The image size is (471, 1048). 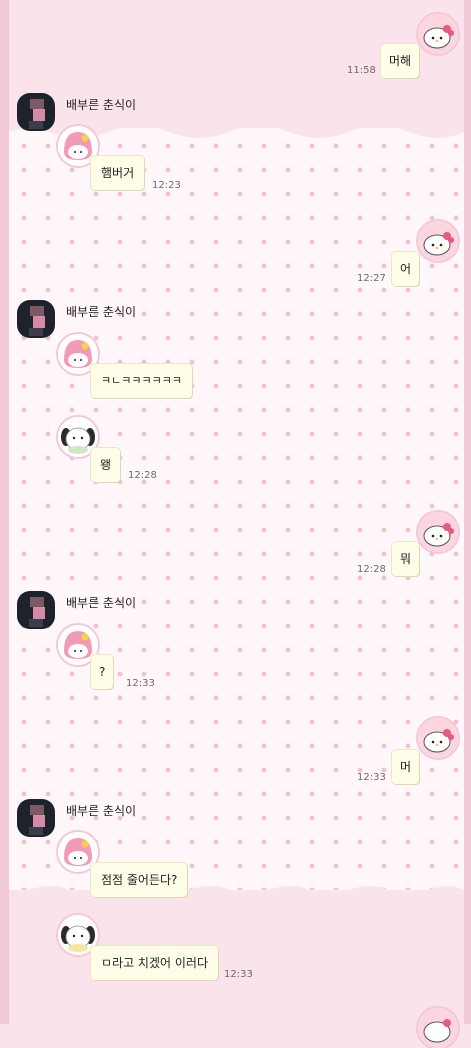 What do you see at coordinates (467, 512) in the screenshot?
I see `right-frame` at bounding box center [467, 512].